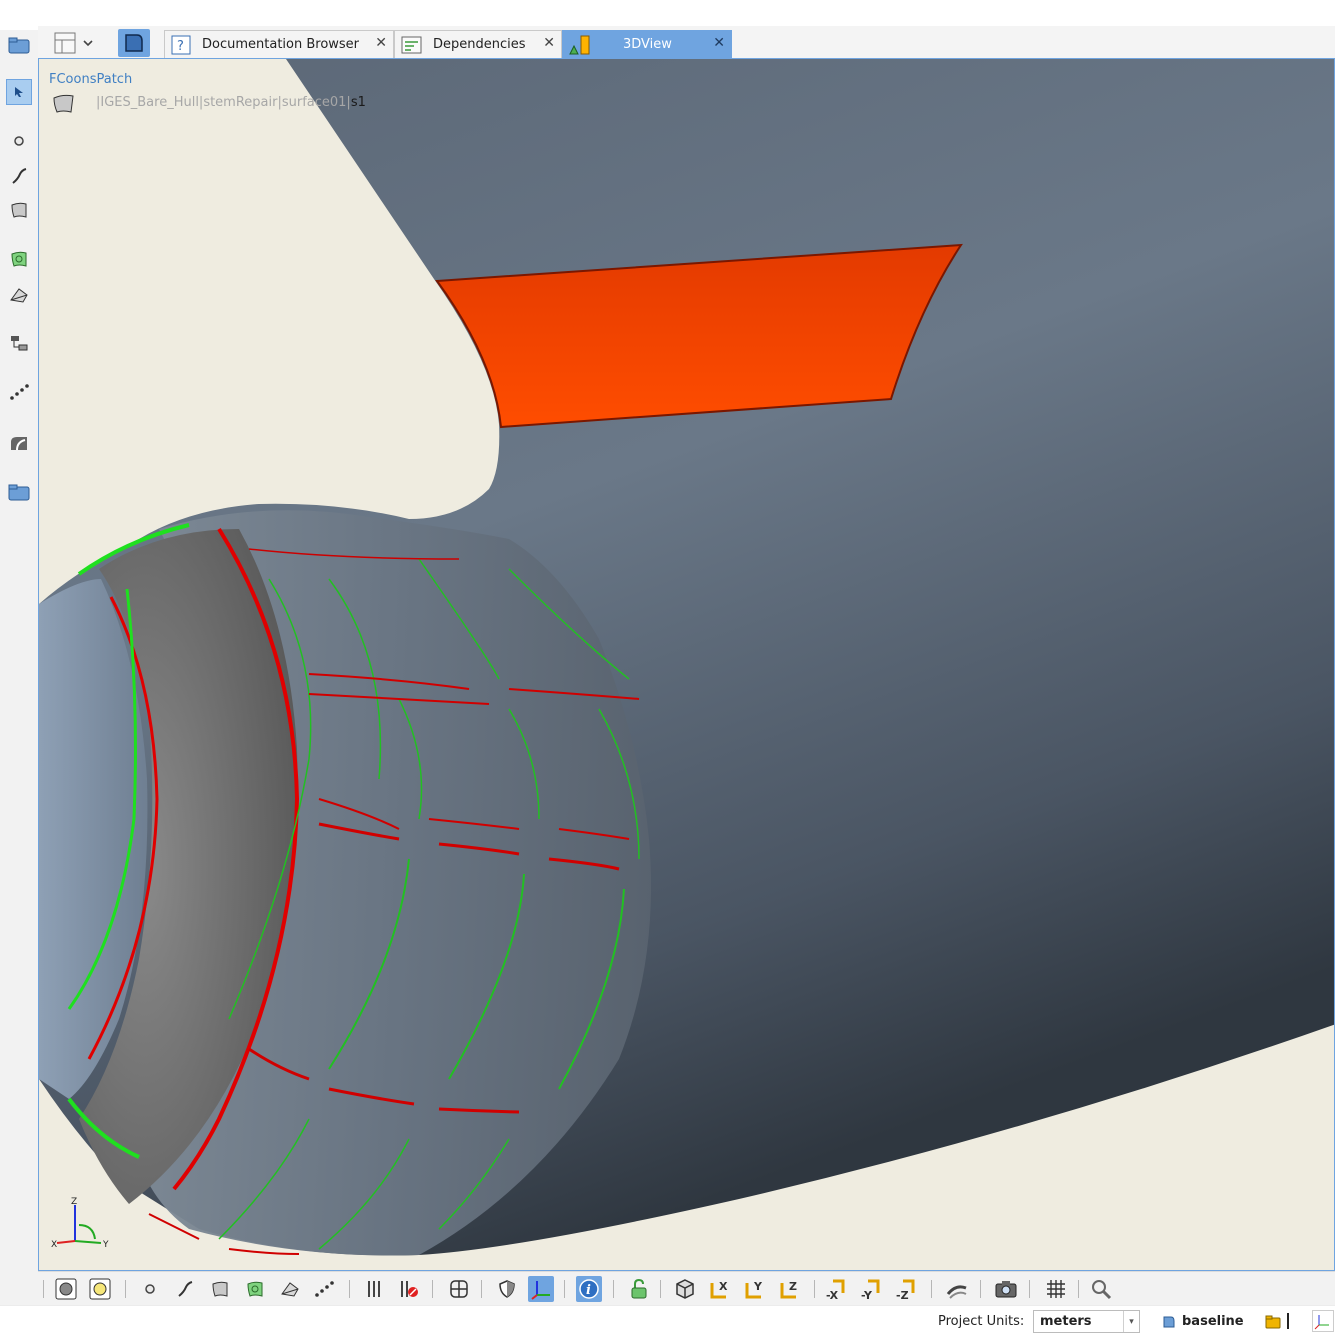  Describe the element at coordinates (1101, 1289) in the screenshot. I see `search-icon` at that location.